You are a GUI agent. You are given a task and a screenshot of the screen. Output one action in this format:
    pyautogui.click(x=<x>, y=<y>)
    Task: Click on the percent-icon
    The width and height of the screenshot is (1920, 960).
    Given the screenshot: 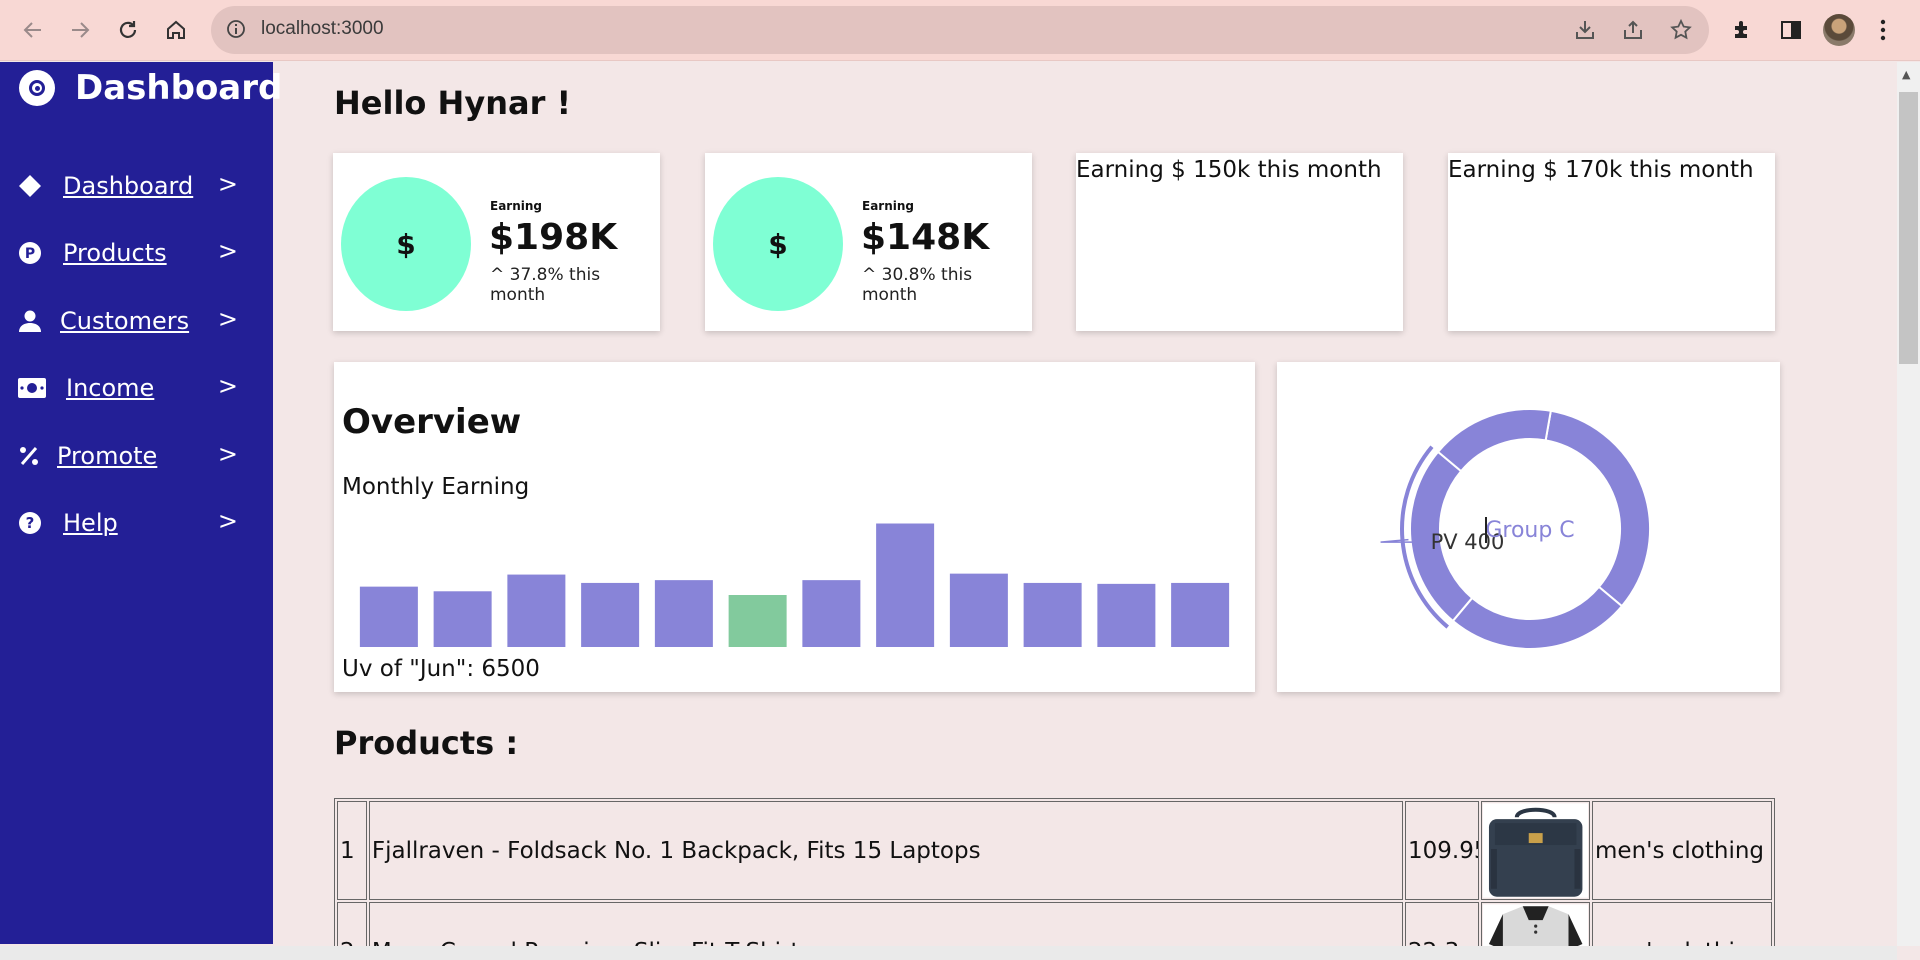 What is the action you would take?
    pyautogui.click(x=33, y=456)
    